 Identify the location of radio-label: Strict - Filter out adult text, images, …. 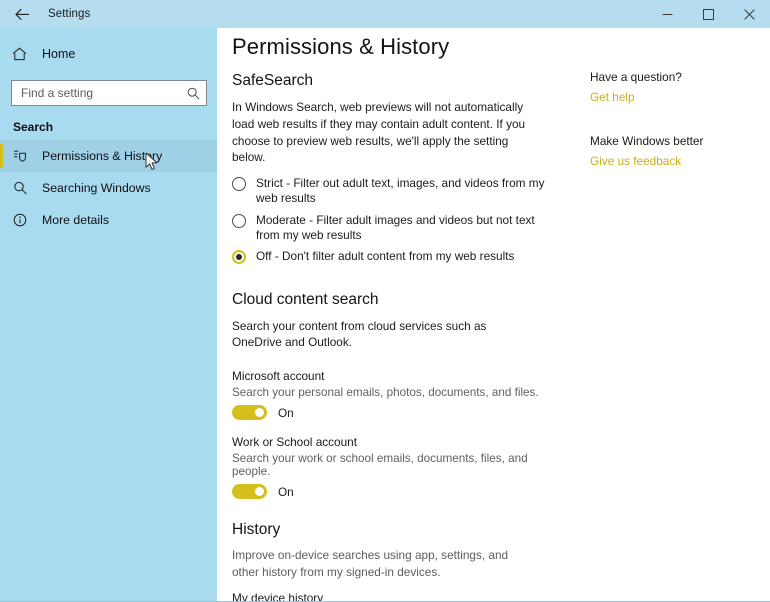
(400, 191).